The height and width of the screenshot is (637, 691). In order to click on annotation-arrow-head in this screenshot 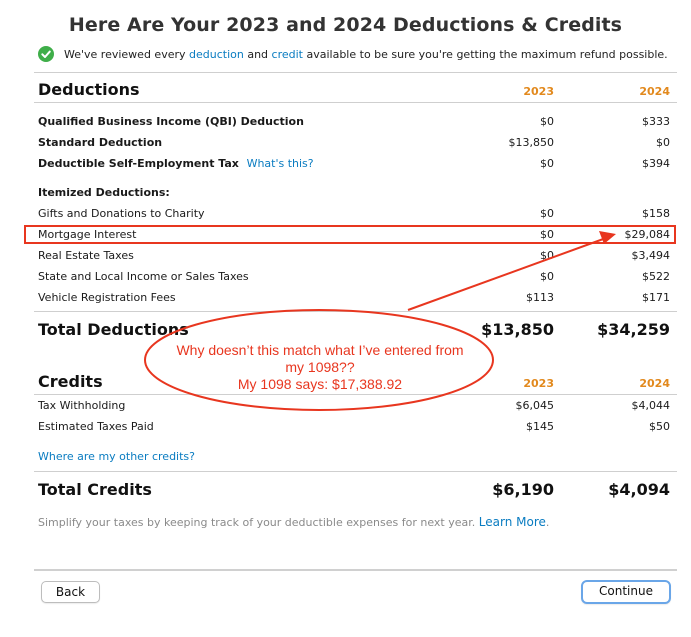, I will do `click(607, 237)`.